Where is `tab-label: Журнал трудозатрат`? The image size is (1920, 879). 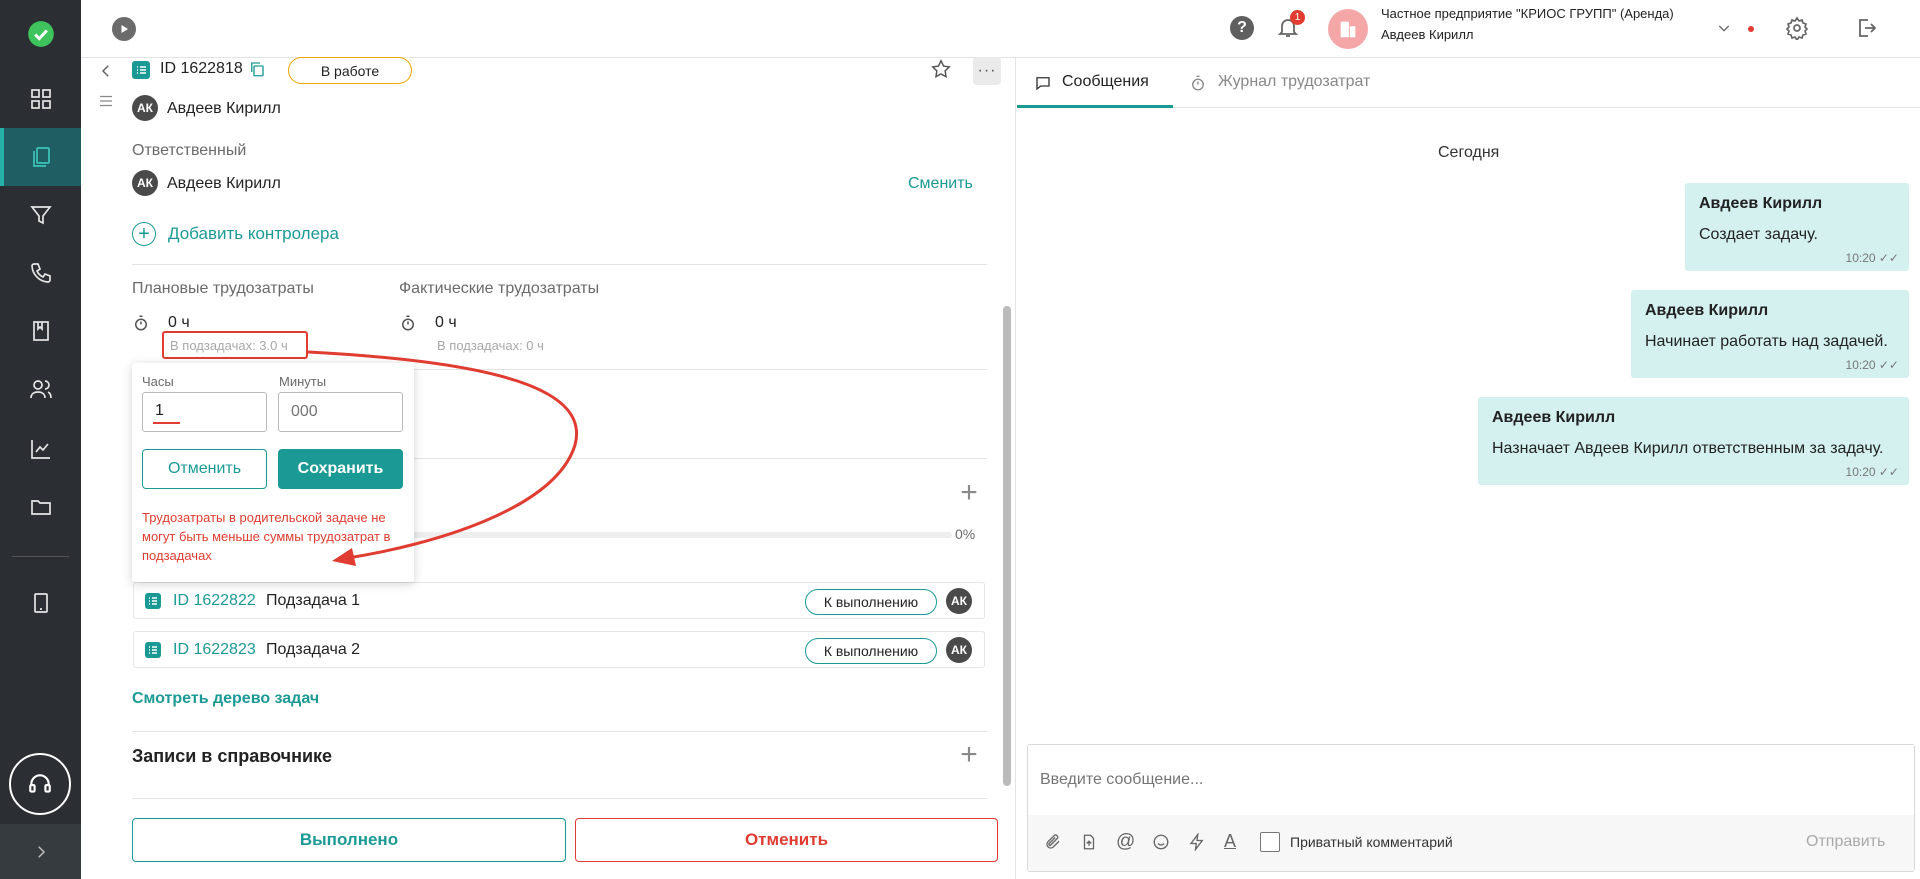 tab-label: Журнал трудозатрат is located at coordinates (1294, 81).